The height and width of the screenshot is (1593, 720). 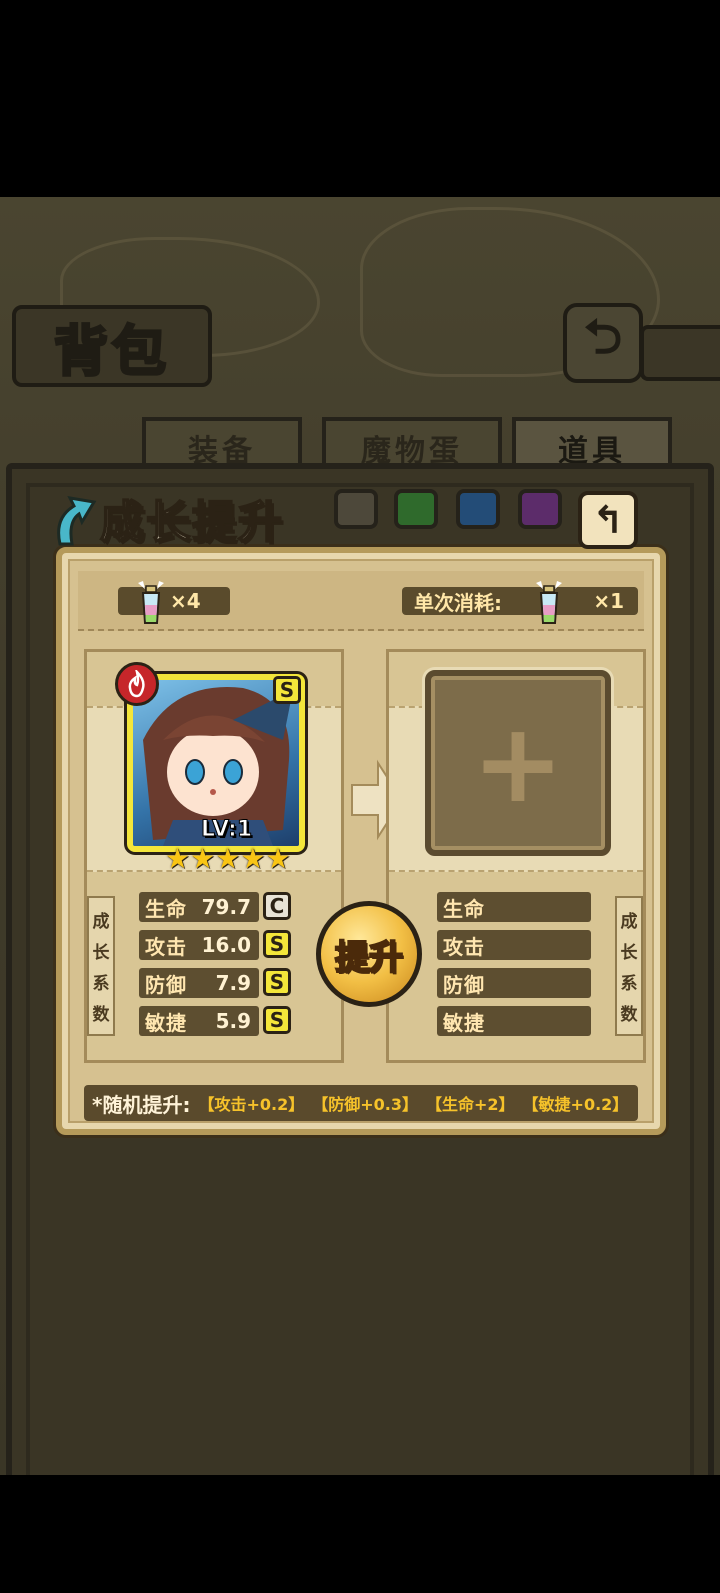 I want to click on star-rating: ★ ★ ★ ★ ★, so click(x=228, y=859).